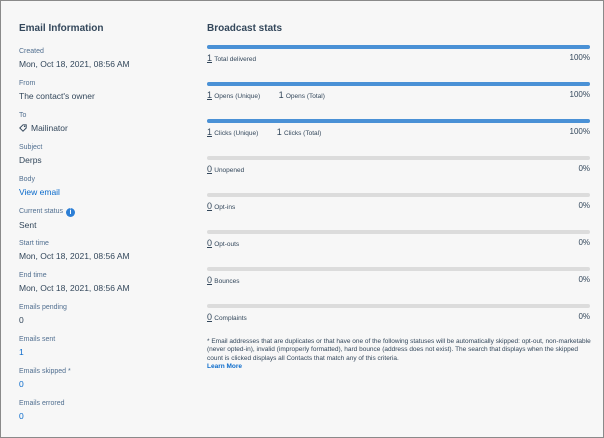 The image size is (604, 438). I want to click on stat-row: 1 Clicks (Unique) 1 Clicks (Total) 100%, so click(398, 133).